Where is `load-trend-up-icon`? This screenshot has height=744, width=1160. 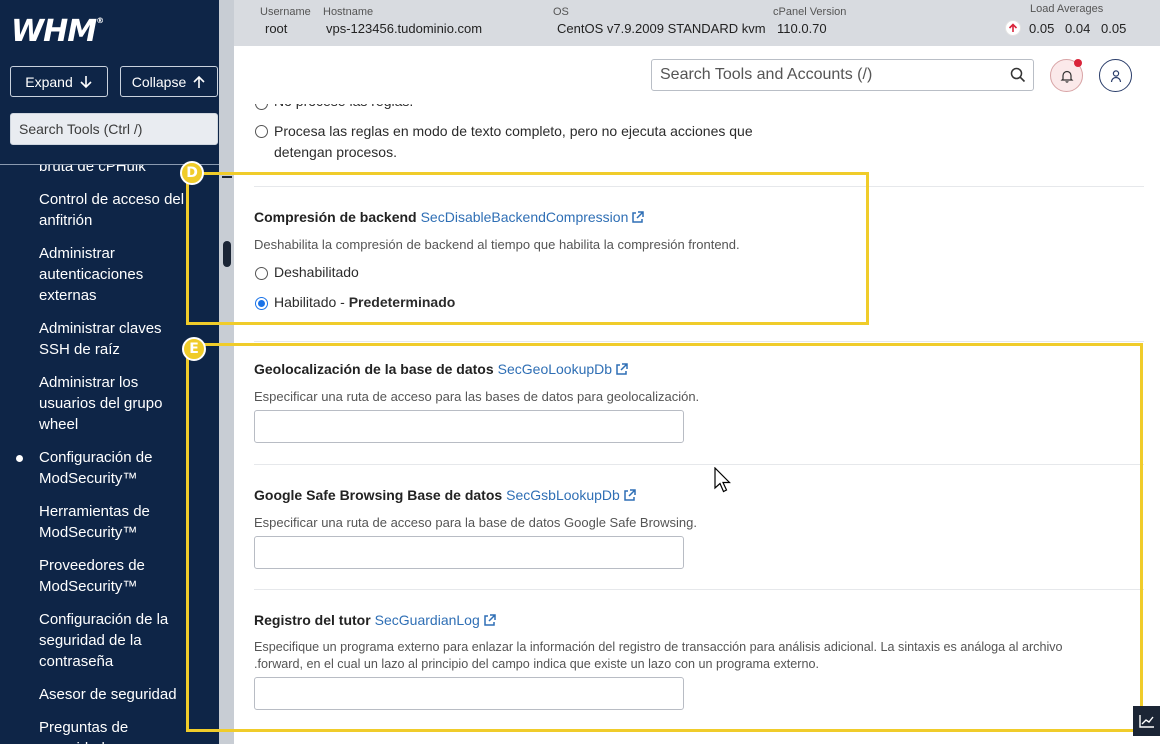 load-trend-up-icon is located at coordinates (1013, 28).